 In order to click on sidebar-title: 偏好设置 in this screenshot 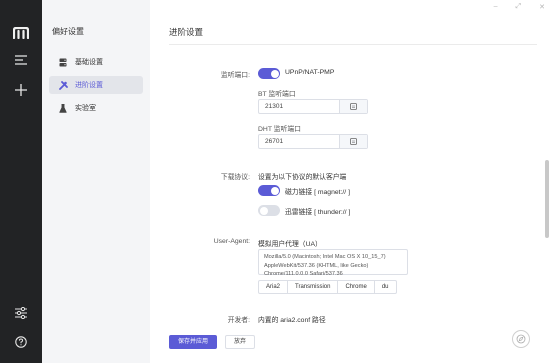, I will do `click(68, 31)`.